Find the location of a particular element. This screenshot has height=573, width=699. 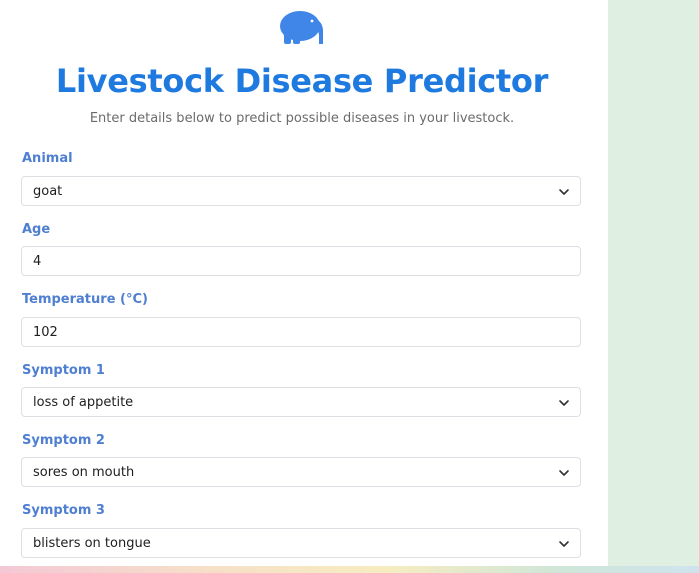

temperature-input: 102 is located at coordinates (301, 332).